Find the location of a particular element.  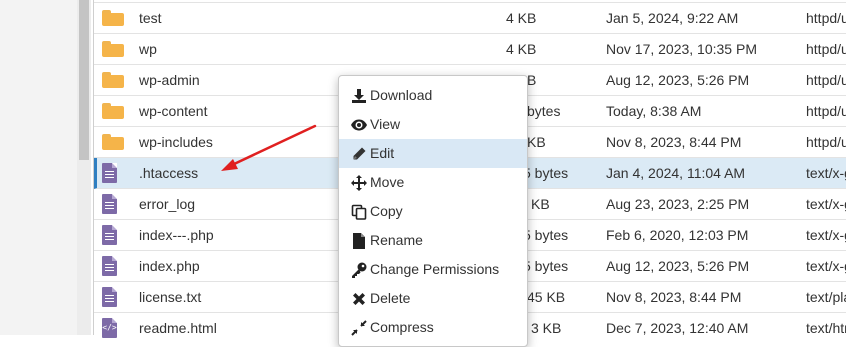

file-name: test is located at coordinates (150, 18).